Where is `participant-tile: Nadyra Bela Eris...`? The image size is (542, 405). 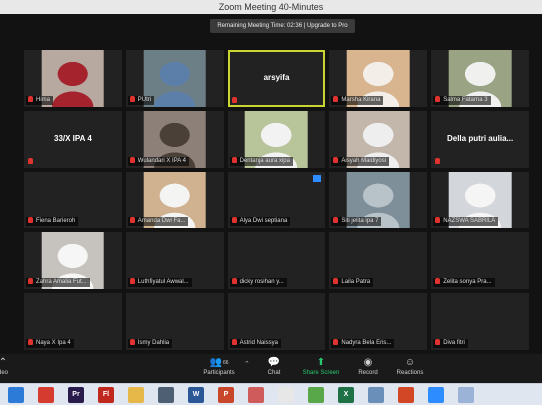
participant-tile: Nadyra Bela Eris... is located at coordinates (378, 321).